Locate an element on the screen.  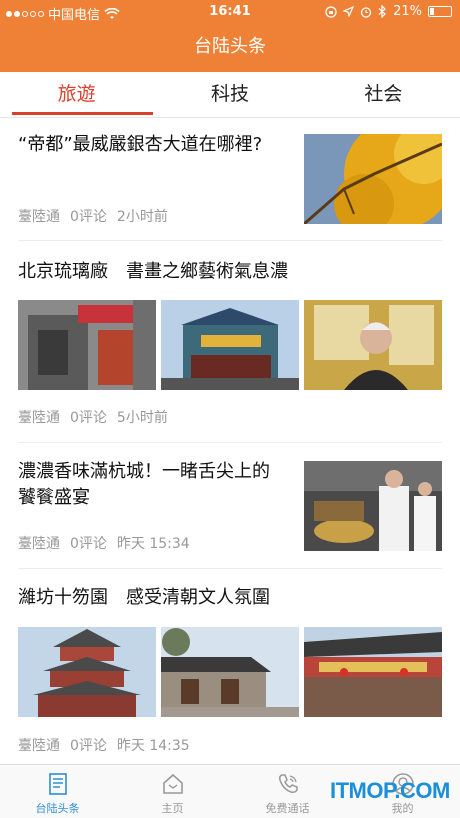
battery-percent: 21% is located at coordinates (407, 11).